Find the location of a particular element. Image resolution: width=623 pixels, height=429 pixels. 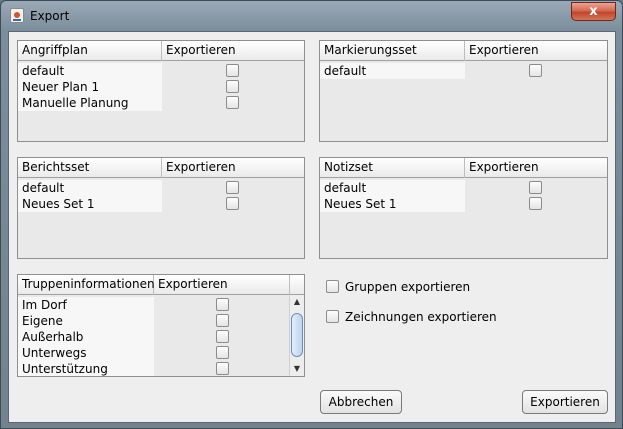

table-header: Notizset Exportieren is located at coordinates (463, 168).